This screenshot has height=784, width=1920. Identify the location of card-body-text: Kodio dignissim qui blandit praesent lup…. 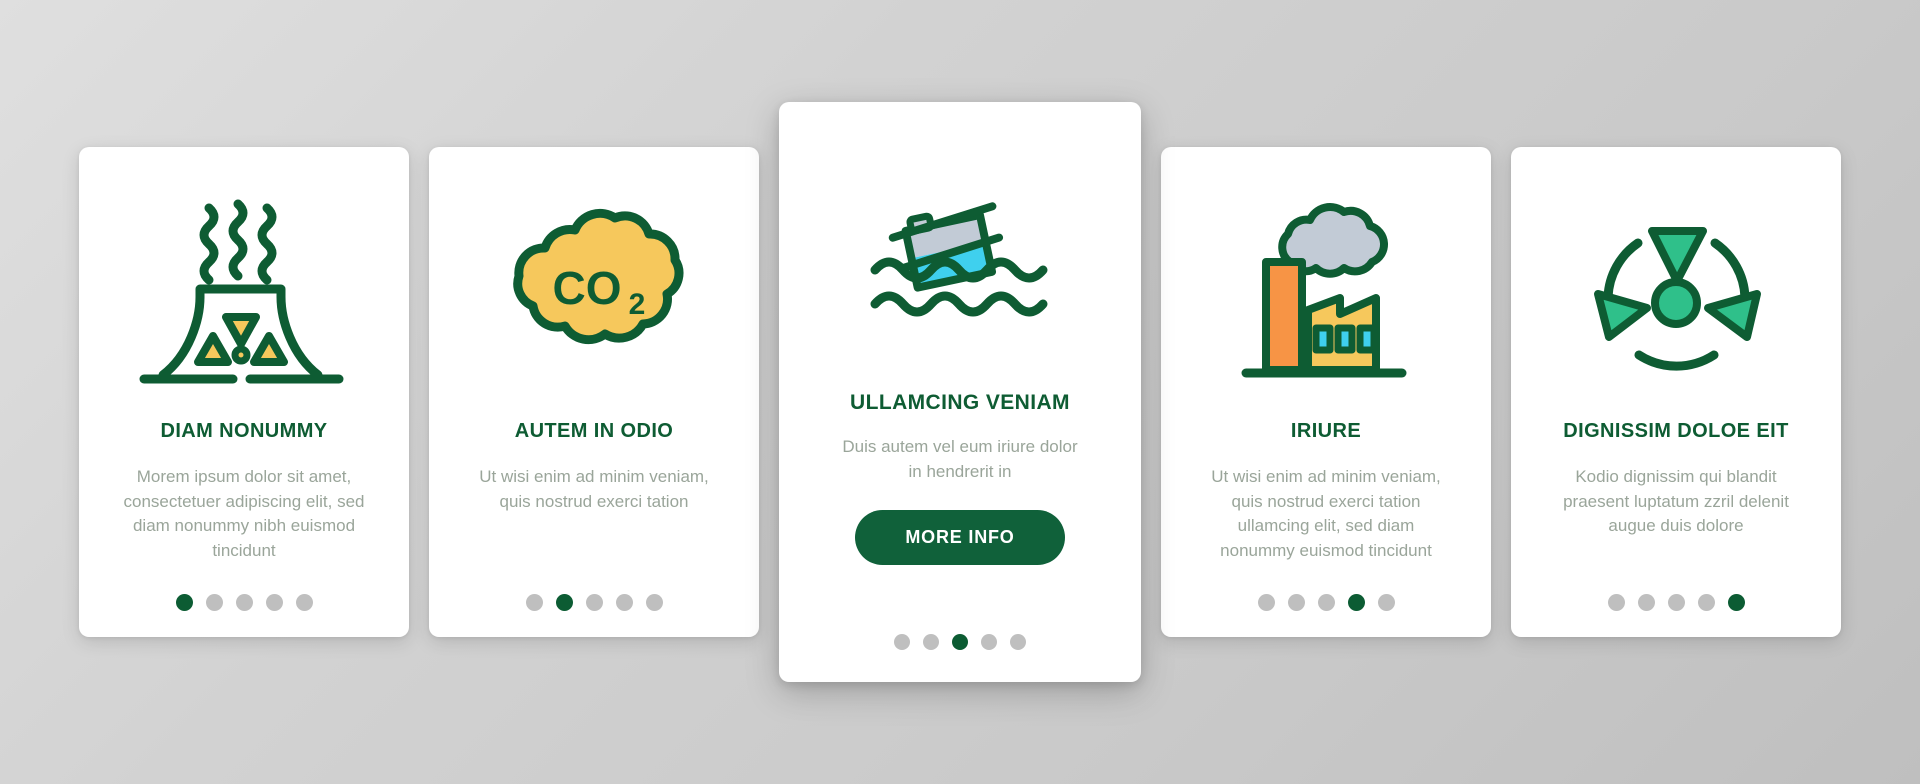
(1676, 501).